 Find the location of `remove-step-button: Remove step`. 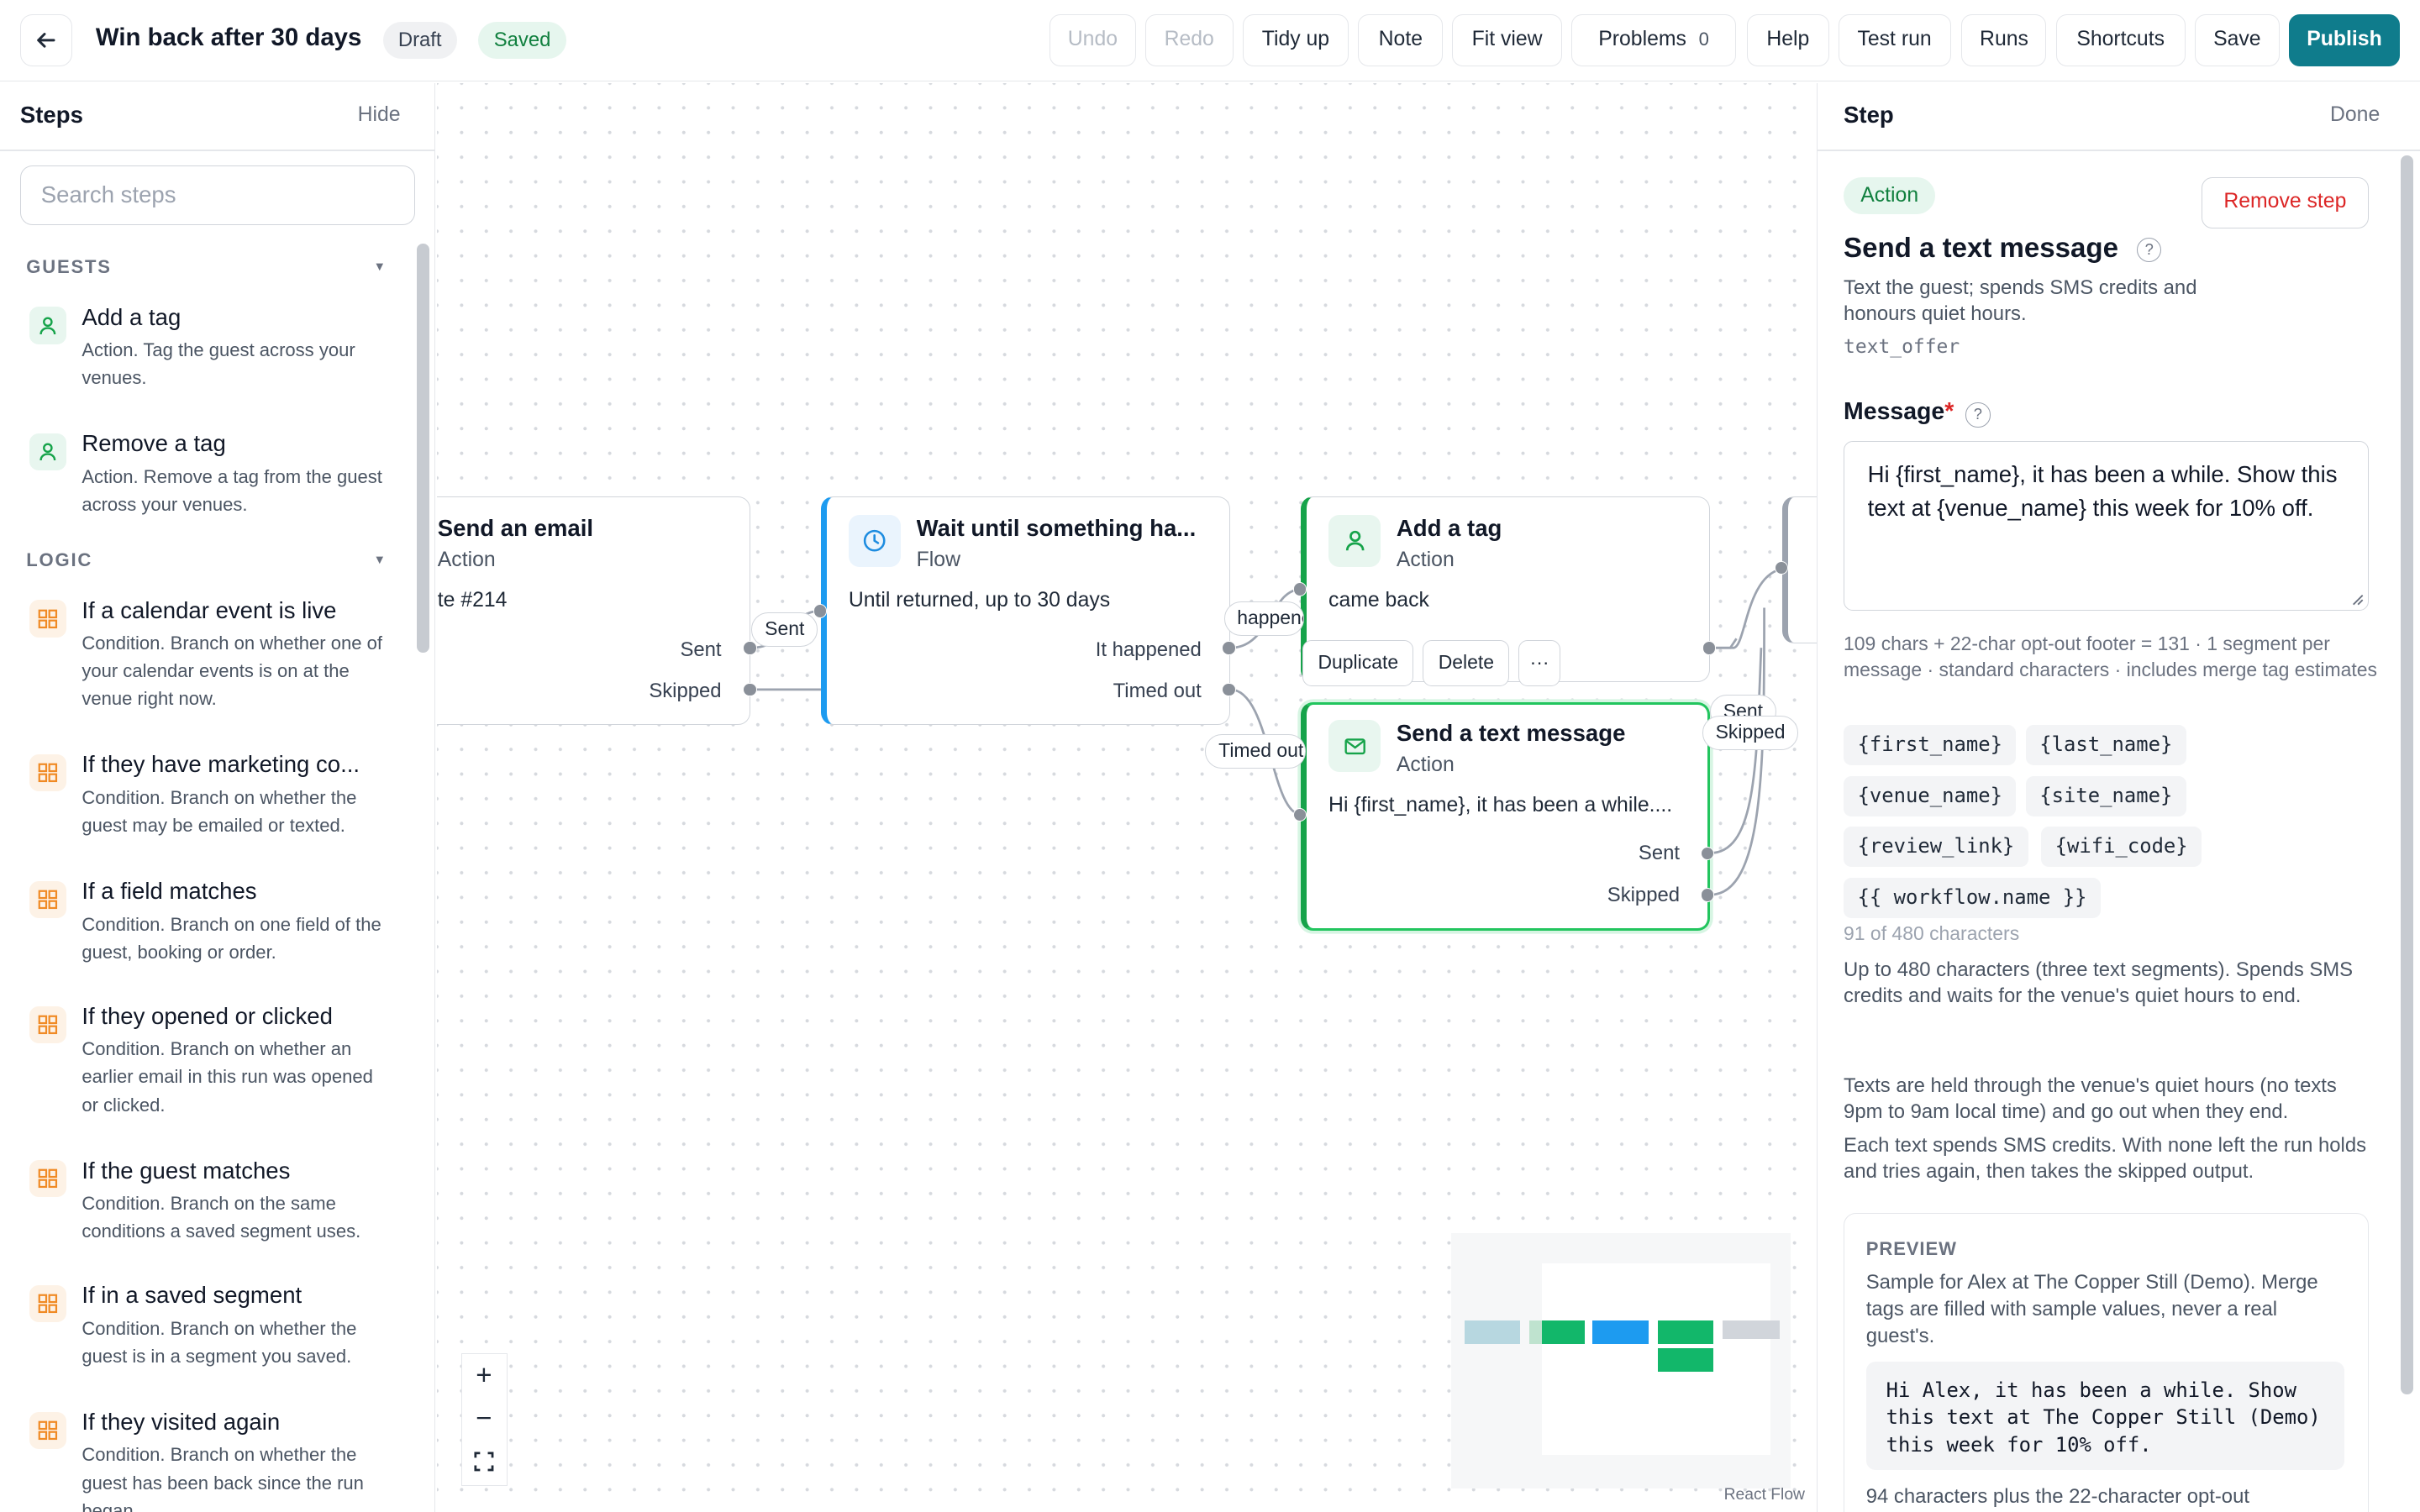

remove-step-button: Remove step is located at coordinates (2285, 202).